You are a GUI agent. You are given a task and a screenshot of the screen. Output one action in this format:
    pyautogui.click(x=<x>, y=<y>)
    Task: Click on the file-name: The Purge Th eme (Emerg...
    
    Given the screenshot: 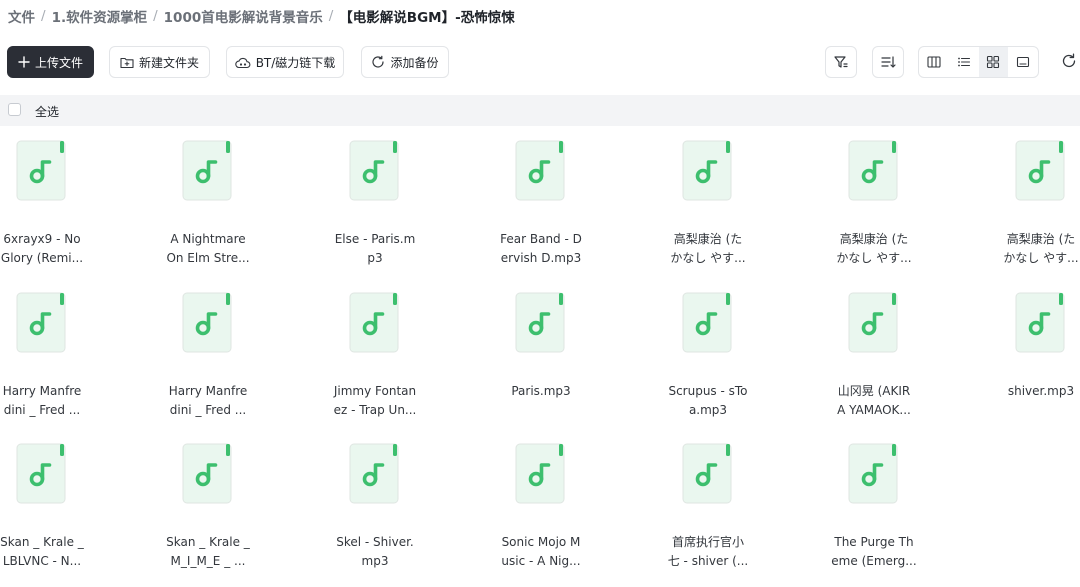 What is the action you would take?
    pyautogui.click(x=874, y=552)
    